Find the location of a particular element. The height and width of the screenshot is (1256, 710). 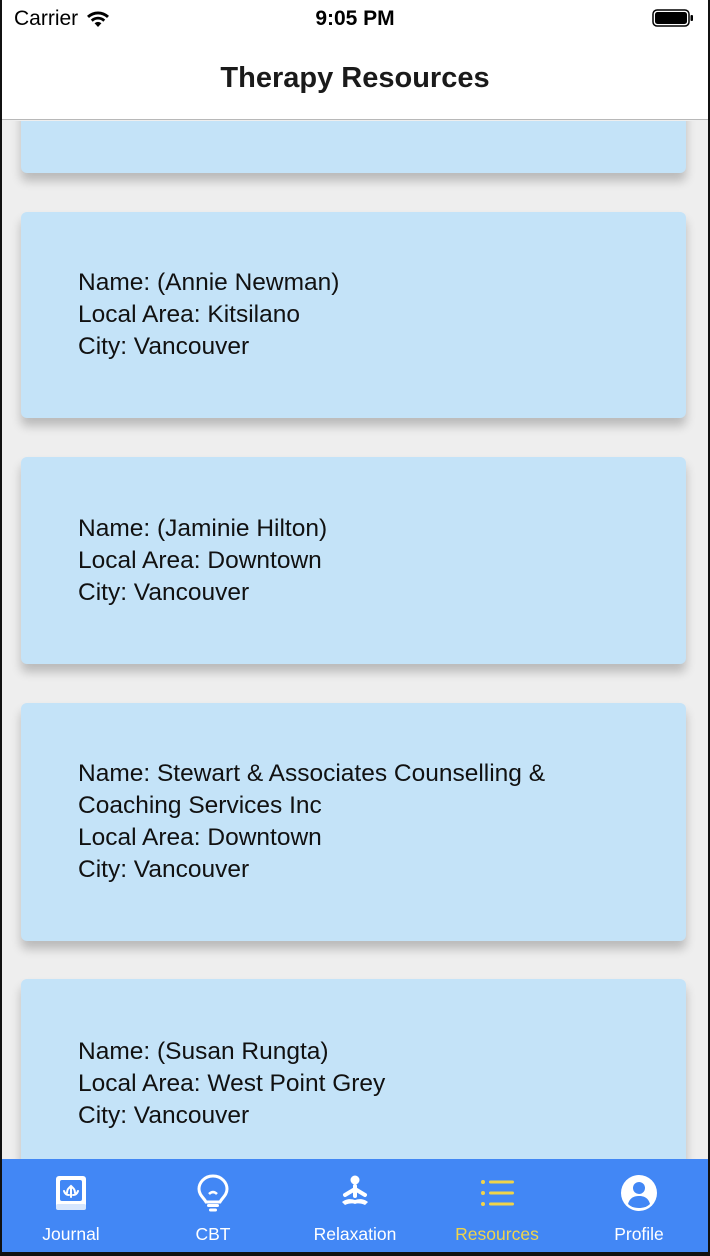

battery-icon is located at coordinates (672, 18).